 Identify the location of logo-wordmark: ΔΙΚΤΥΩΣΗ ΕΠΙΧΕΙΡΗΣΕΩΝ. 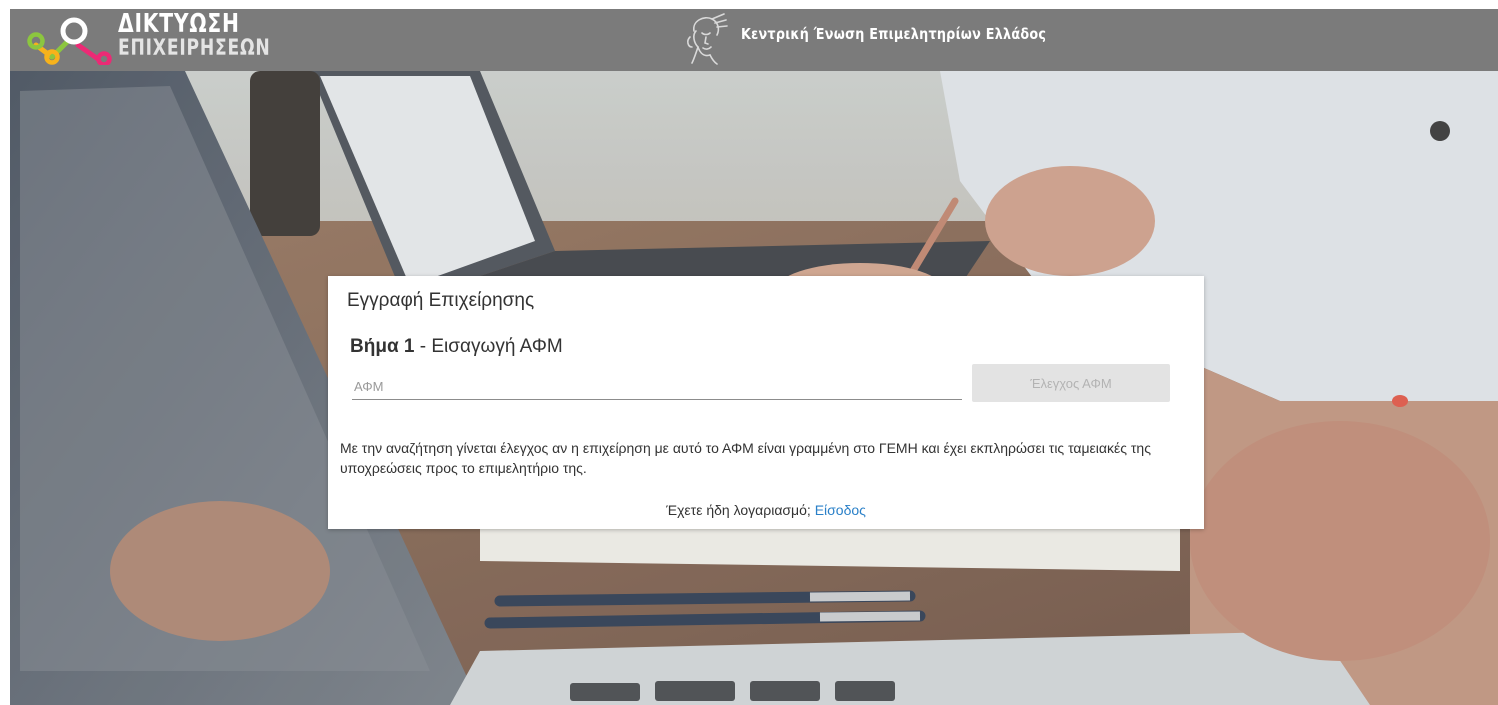
(216, 35).